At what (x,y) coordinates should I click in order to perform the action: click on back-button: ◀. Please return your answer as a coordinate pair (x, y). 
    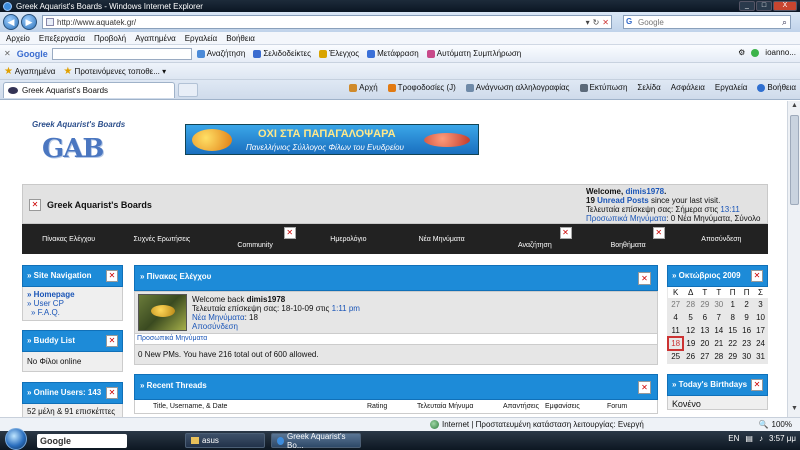
    Looking at the image, I should click on (11, 22).